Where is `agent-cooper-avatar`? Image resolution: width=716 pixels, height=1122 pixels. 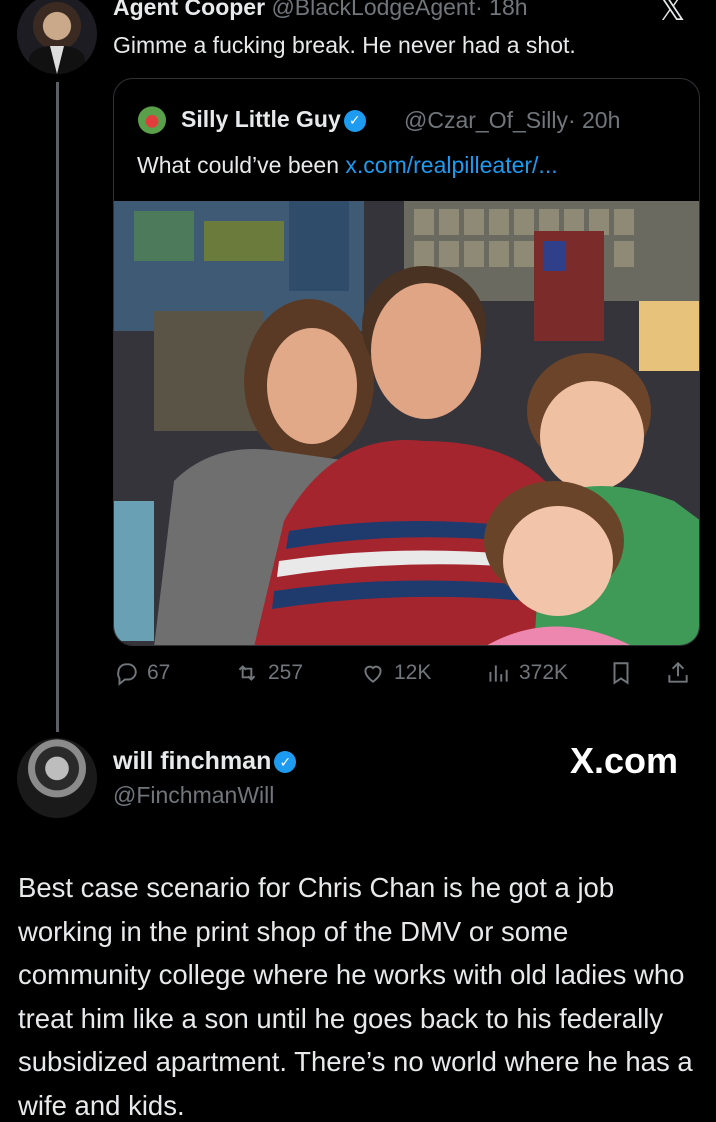 agent-cooper-avatar is located at coordinates (57, 37).